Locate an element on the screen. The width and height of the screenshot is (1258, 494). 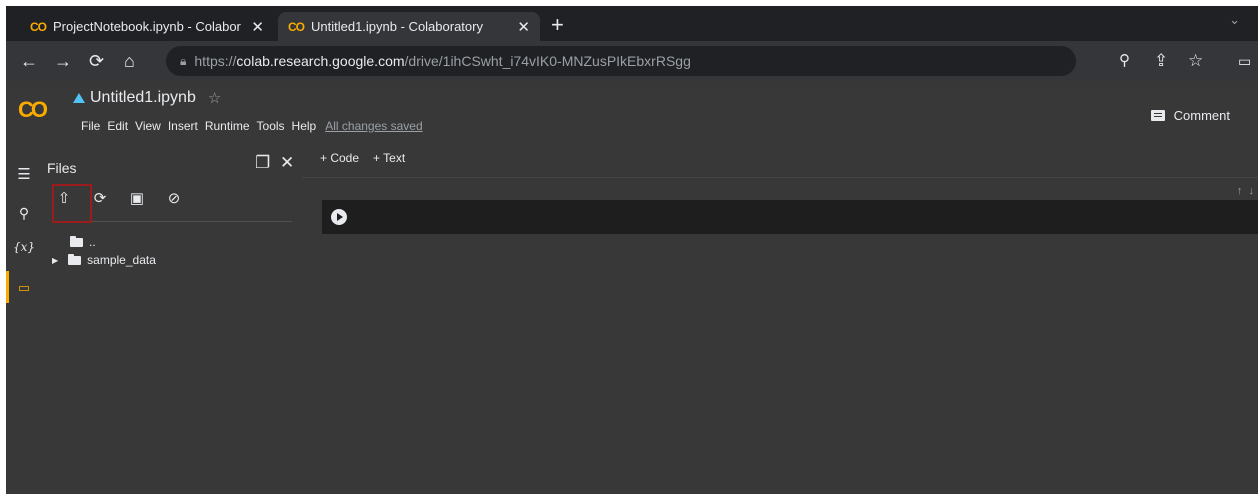
menu-edit: Edit is located at coordinates (117, 126).